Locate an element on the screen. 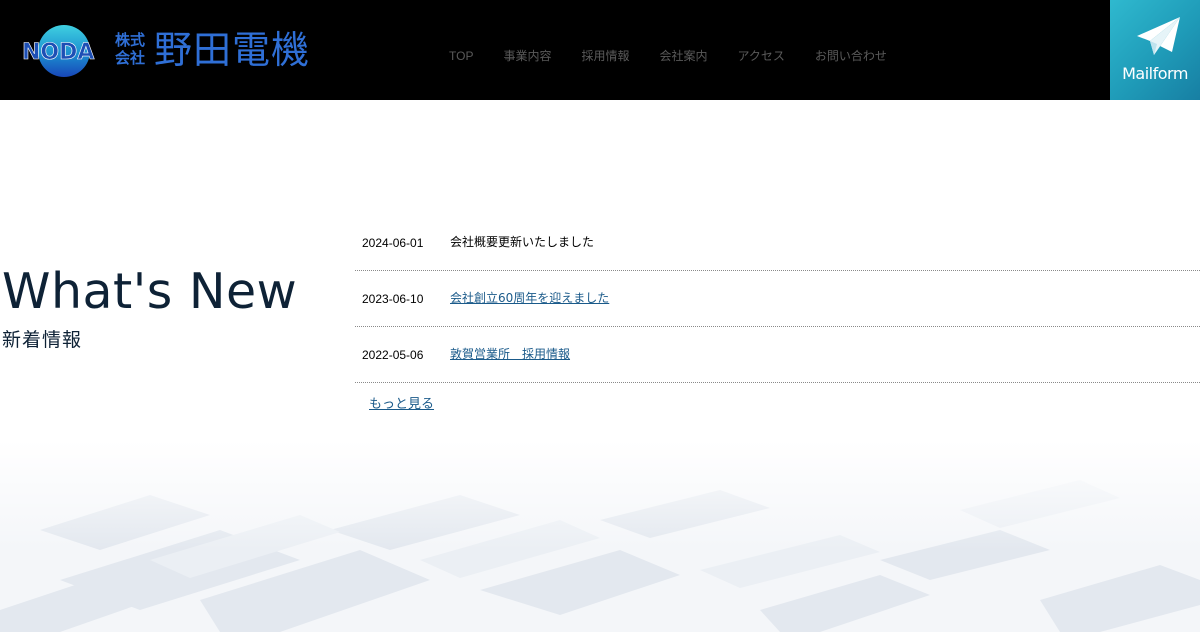  nav-item-business: 事業内容 is located at coordinates (527, 57).